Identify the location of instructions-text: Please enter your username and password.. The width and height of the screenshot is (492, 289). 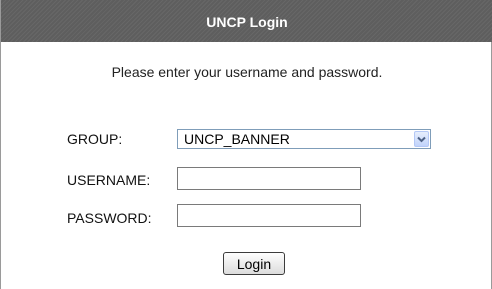
(247, 72).